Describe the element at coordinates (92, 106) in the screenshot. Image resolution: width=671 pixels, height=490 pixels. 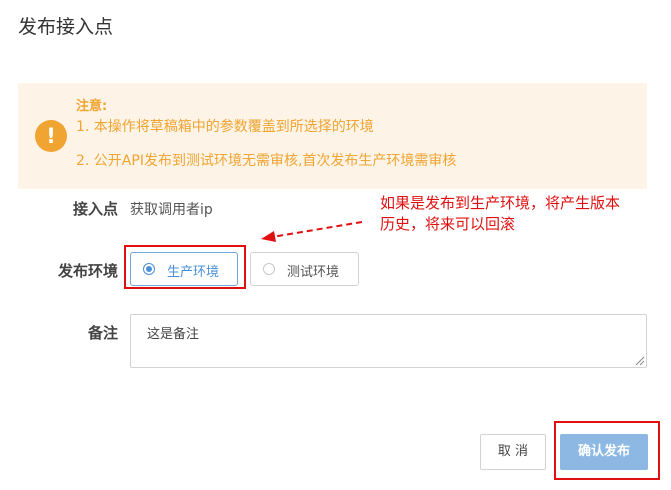
I see `notice-heading: 注意:` at that location.